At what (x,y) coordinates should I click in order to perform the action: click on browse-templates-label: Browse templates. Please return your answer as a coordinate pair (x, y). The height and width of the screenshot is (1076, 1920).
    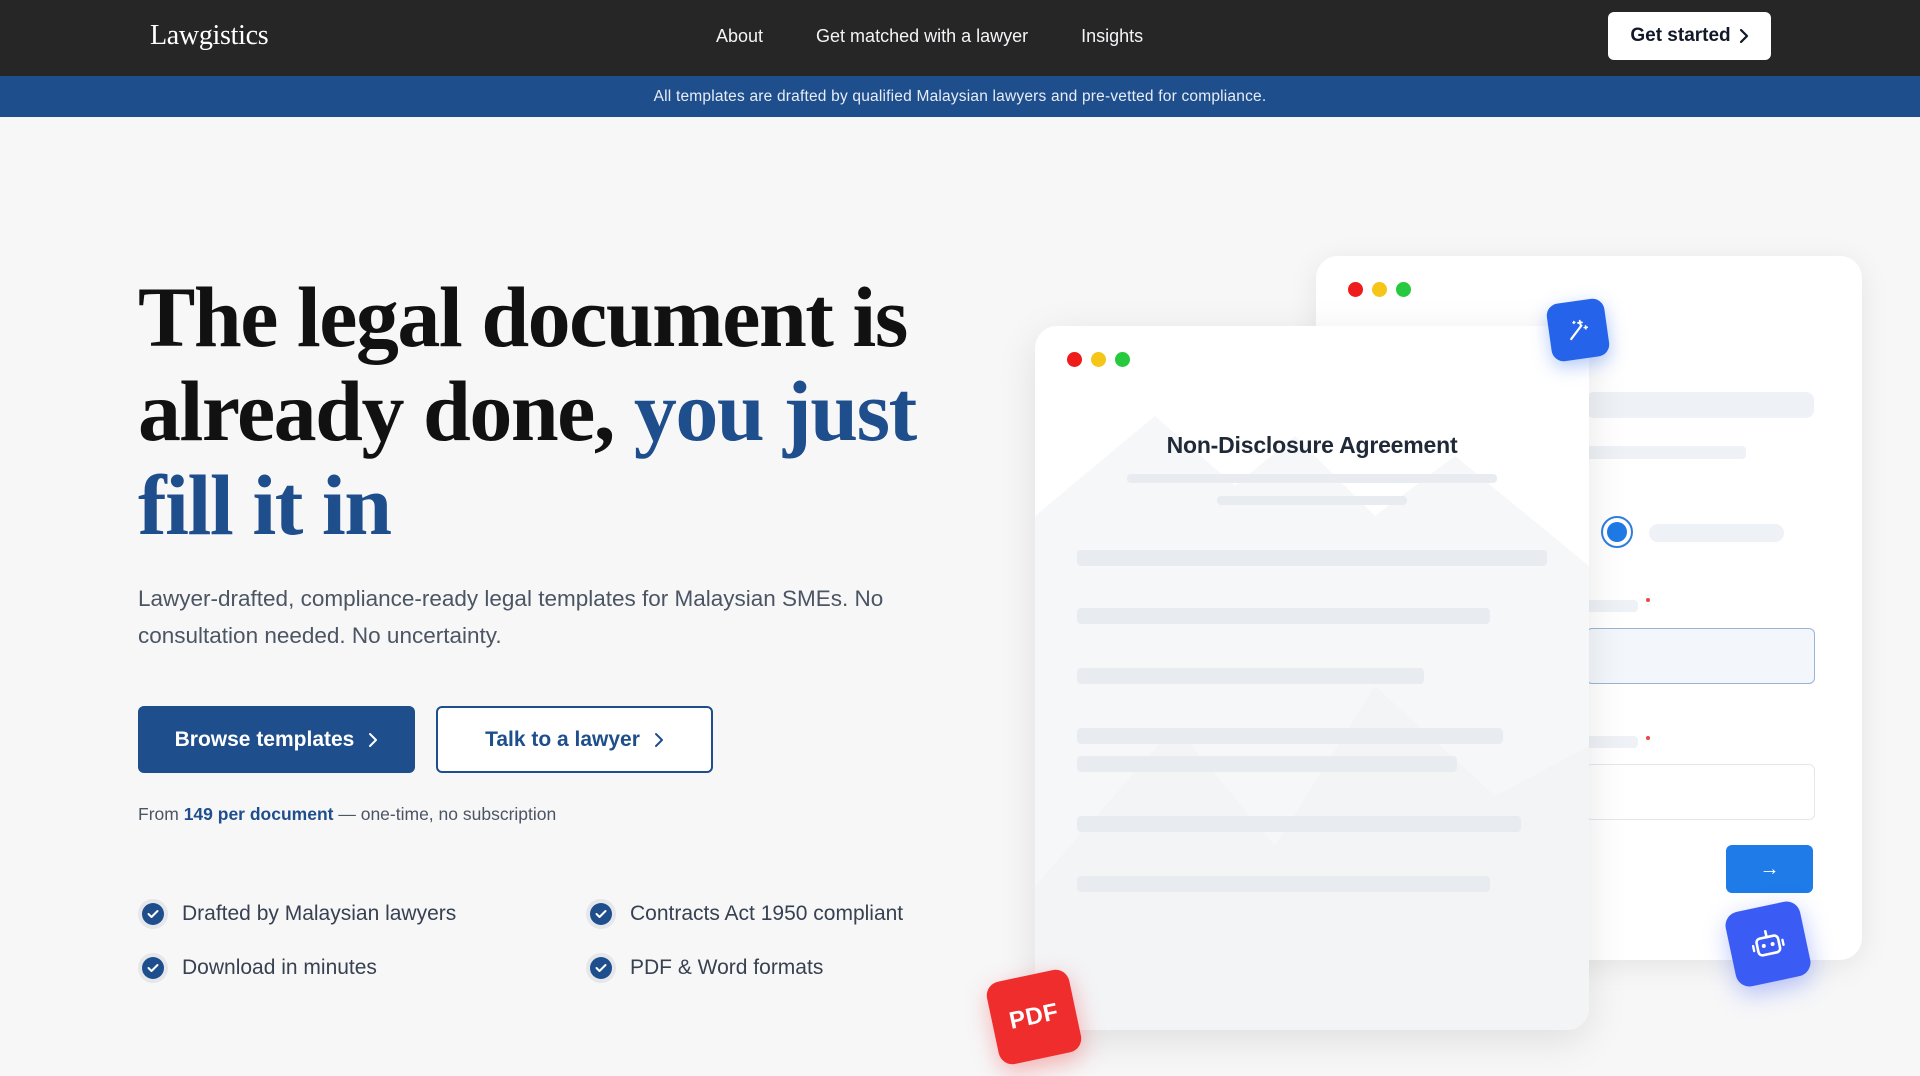
    Looking at the image, I should click on (264, 739).